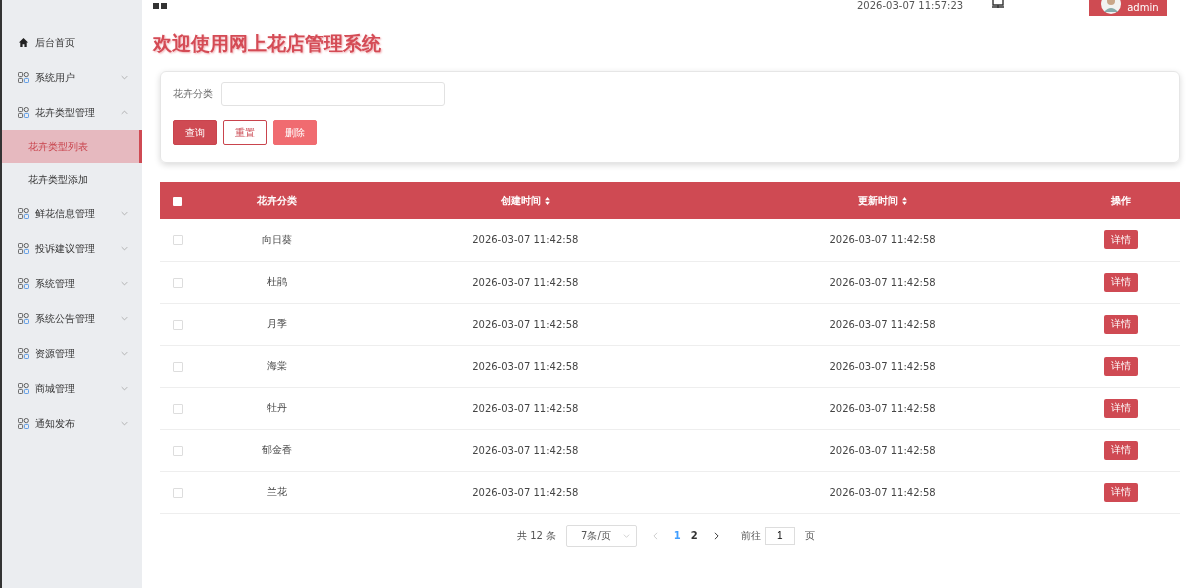 The width and height of the screenshot is (1190, 588). I want to click on menu-item: 系统公告管理, so click(72, 318).